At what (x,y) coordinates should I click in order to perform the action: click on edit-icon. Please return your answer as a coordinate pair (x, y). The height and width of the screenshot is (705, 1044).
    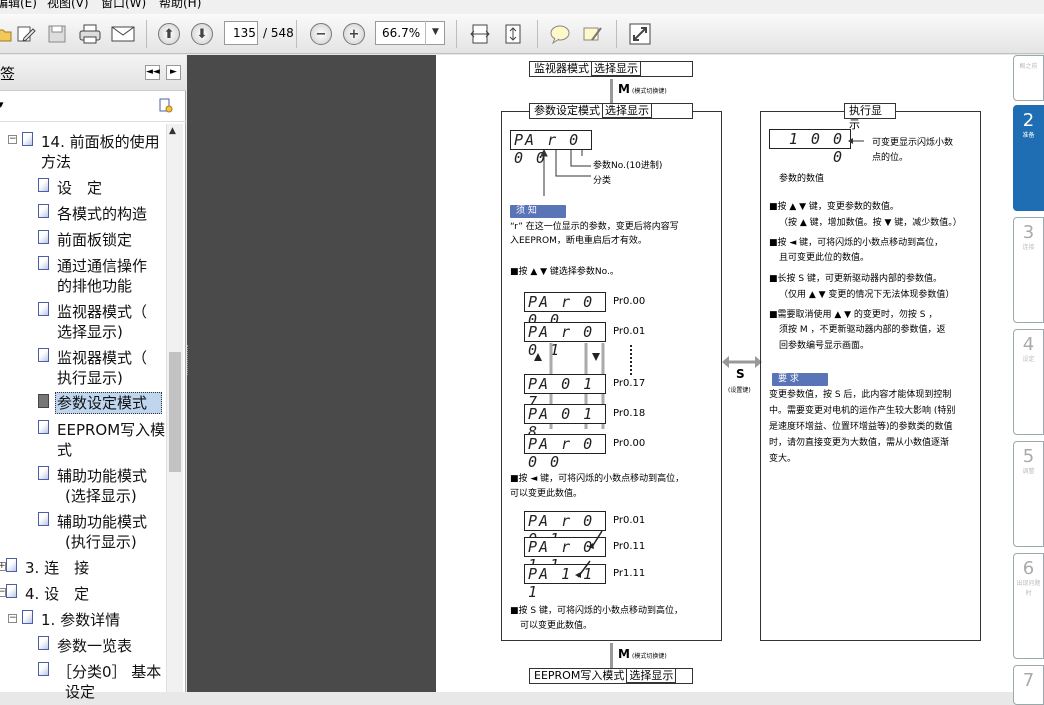
    Looking at the image, I should click on (26, 34).